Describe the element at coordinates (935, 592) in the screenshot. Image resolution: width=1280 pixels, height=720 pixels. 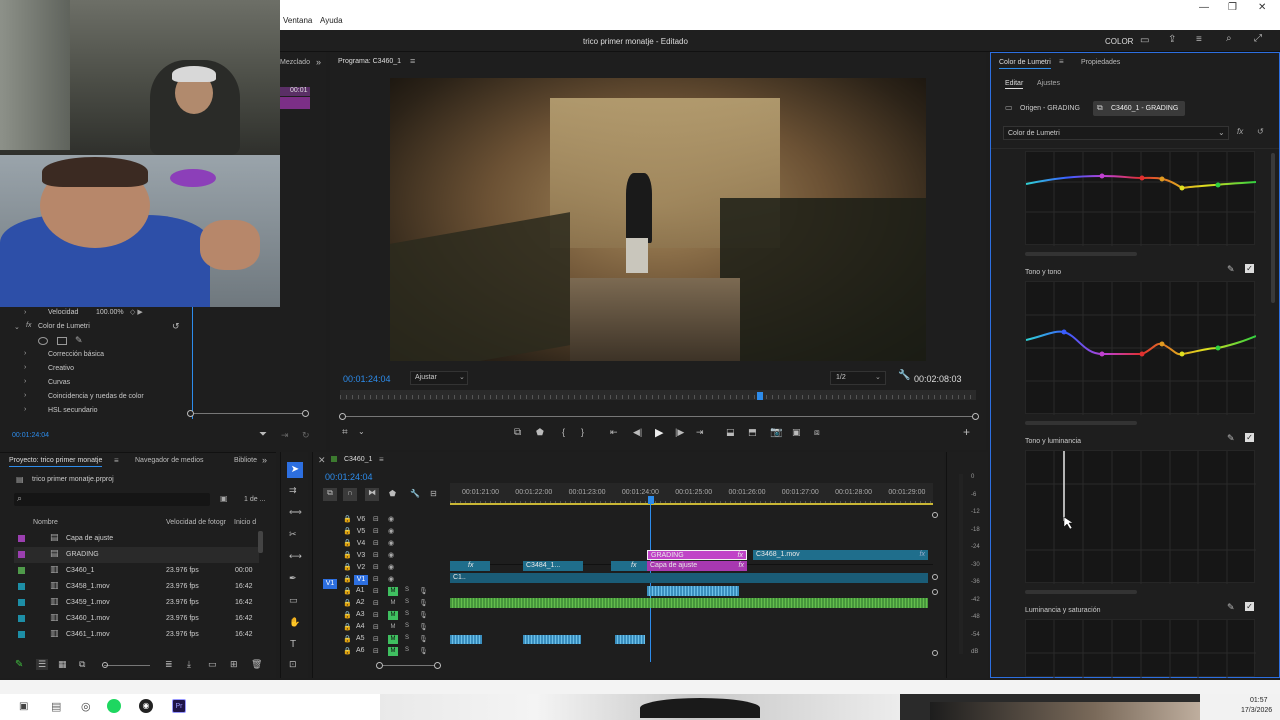
I see `a-scroll-handle` at that location.